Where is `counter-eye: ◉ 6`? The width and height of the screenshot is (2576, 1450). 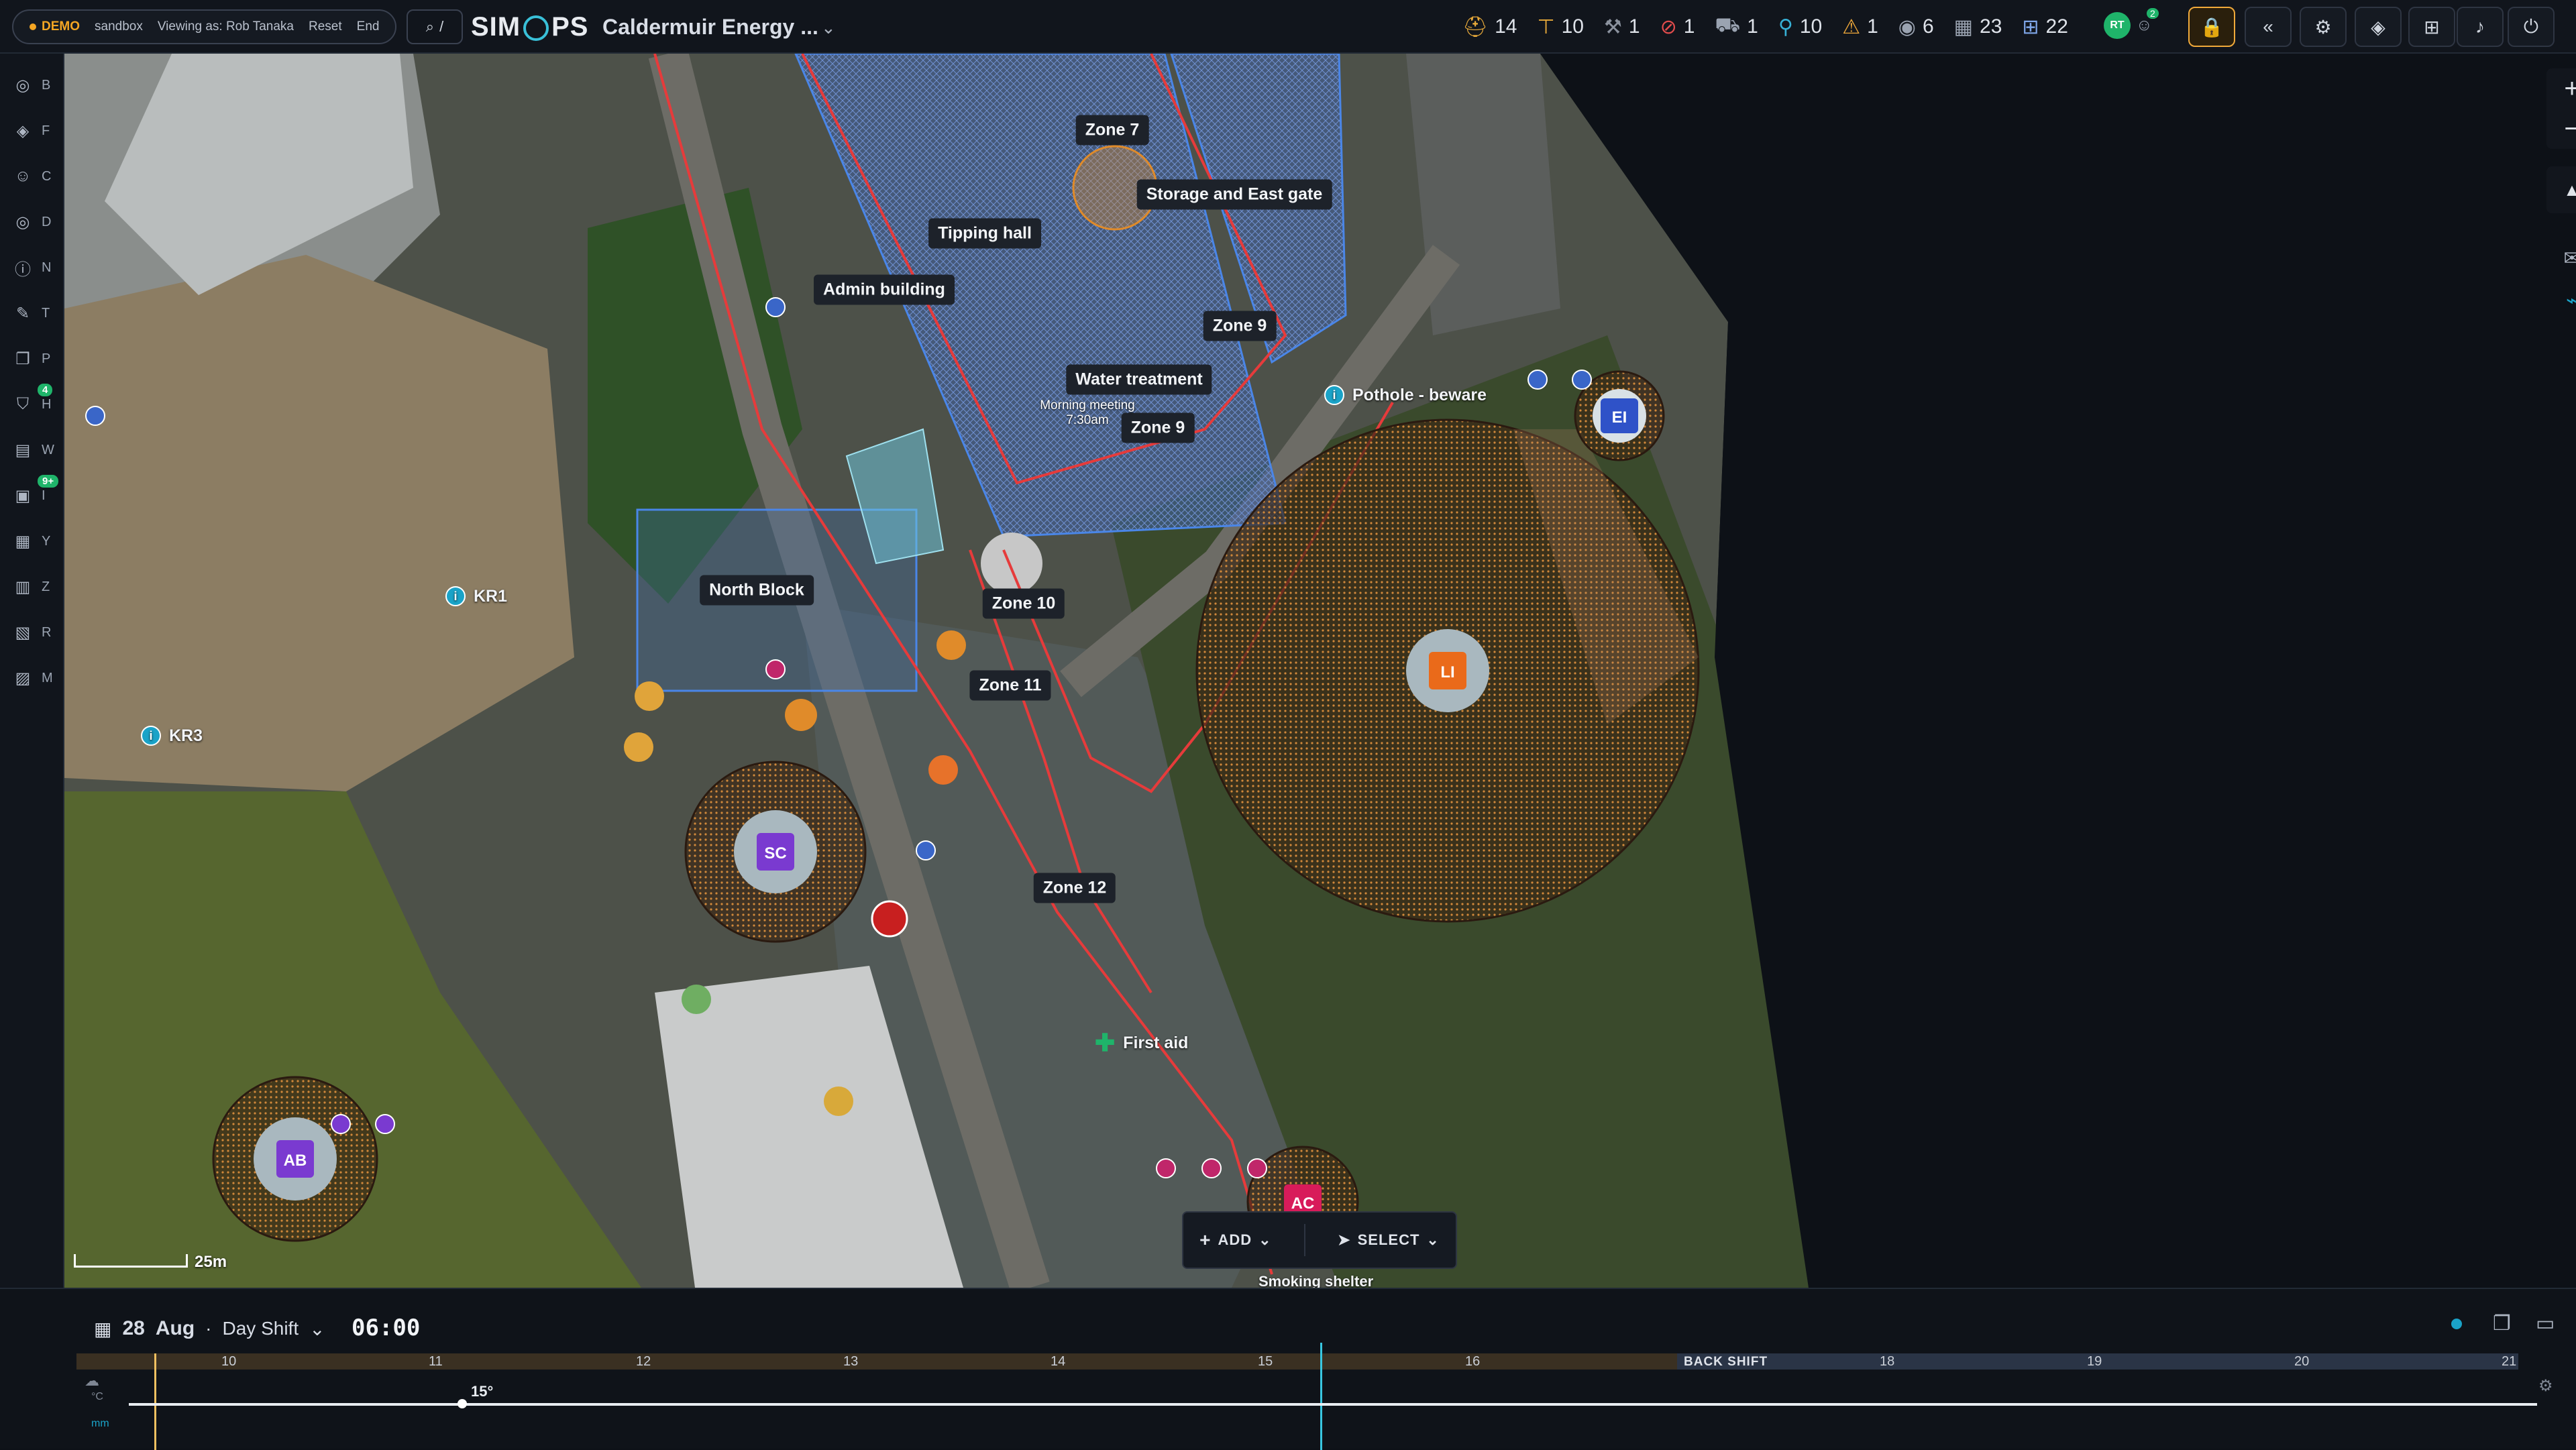 counter-eye: ◉ 6 is located at coordinates (1916, 27).